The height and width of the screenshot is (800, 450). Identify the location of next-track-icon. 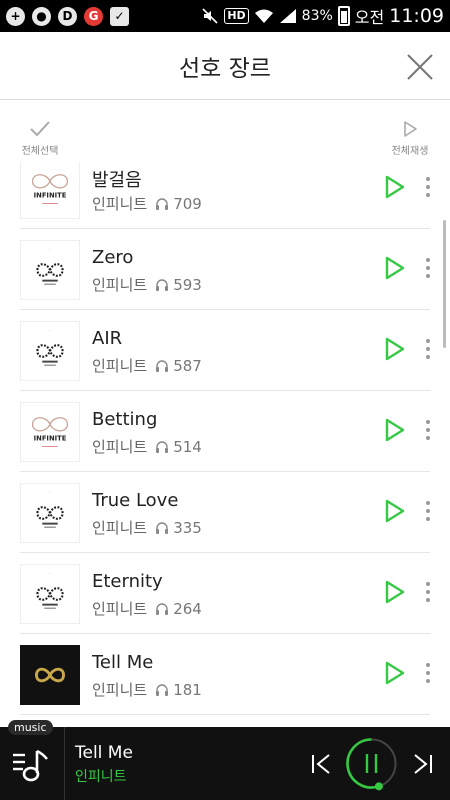
(423, 764).